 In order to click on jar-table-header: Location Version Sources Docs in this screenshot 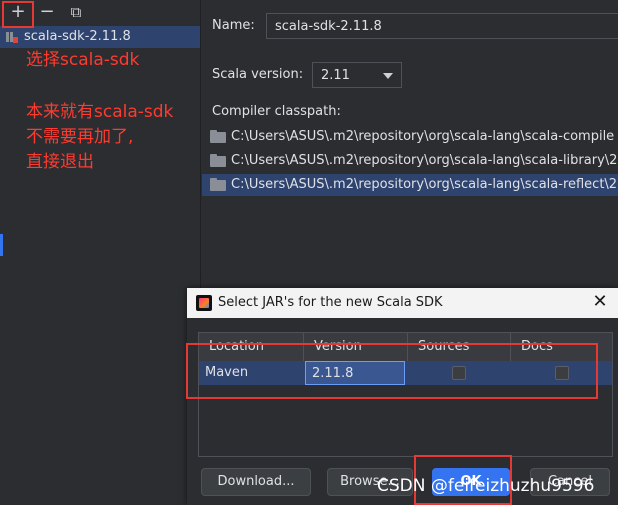, I will do `click(405, 347)`.